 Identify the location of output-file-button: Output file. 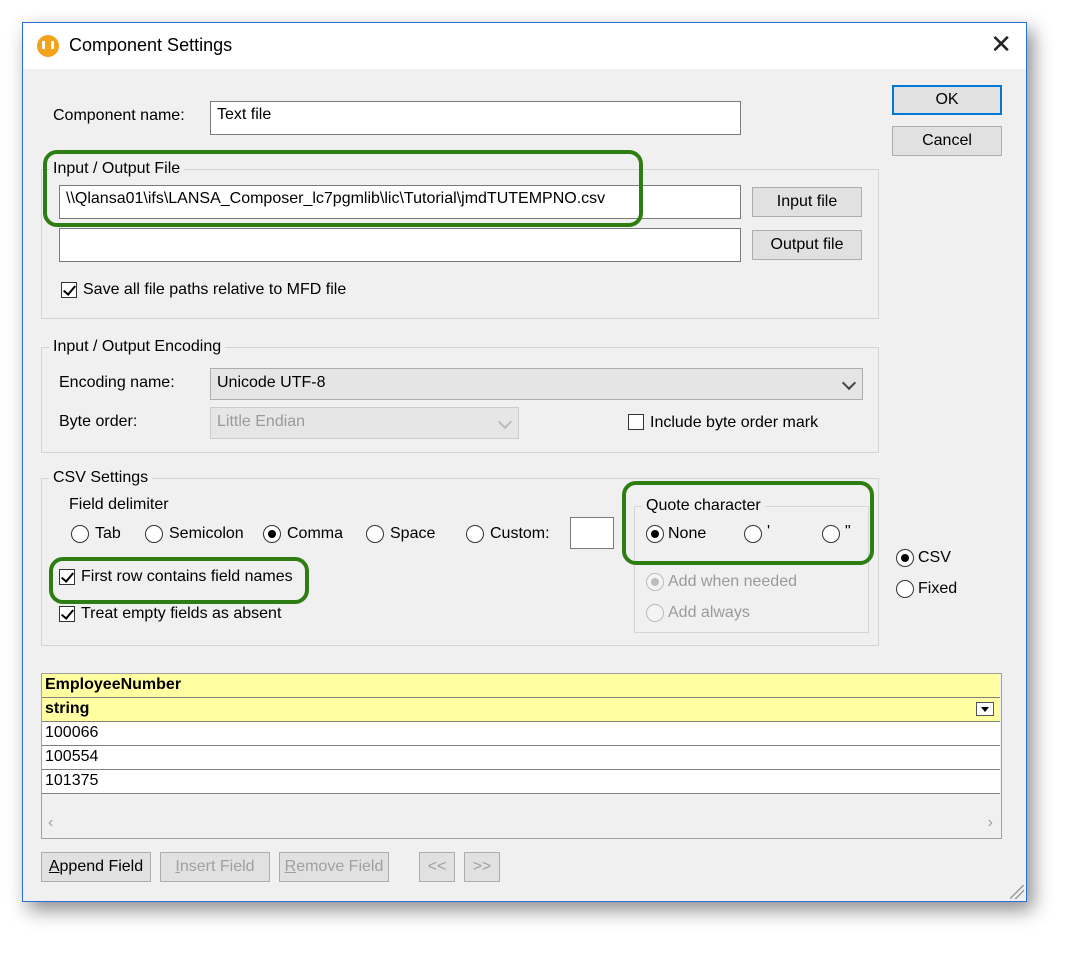
(807, 245).